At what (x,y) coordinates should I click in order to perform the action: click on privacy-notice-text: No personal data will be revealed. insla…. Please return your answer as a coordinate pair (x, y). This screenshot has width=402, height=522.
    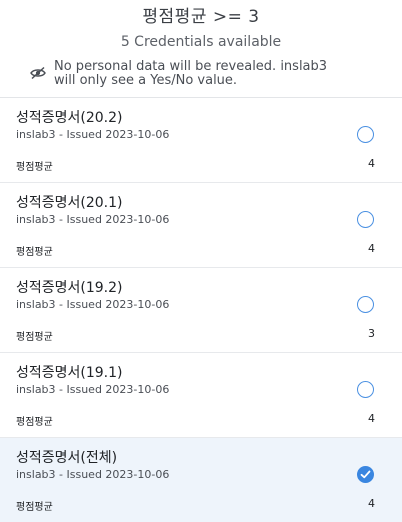
    Looking at the image, I should click on (191, 73).